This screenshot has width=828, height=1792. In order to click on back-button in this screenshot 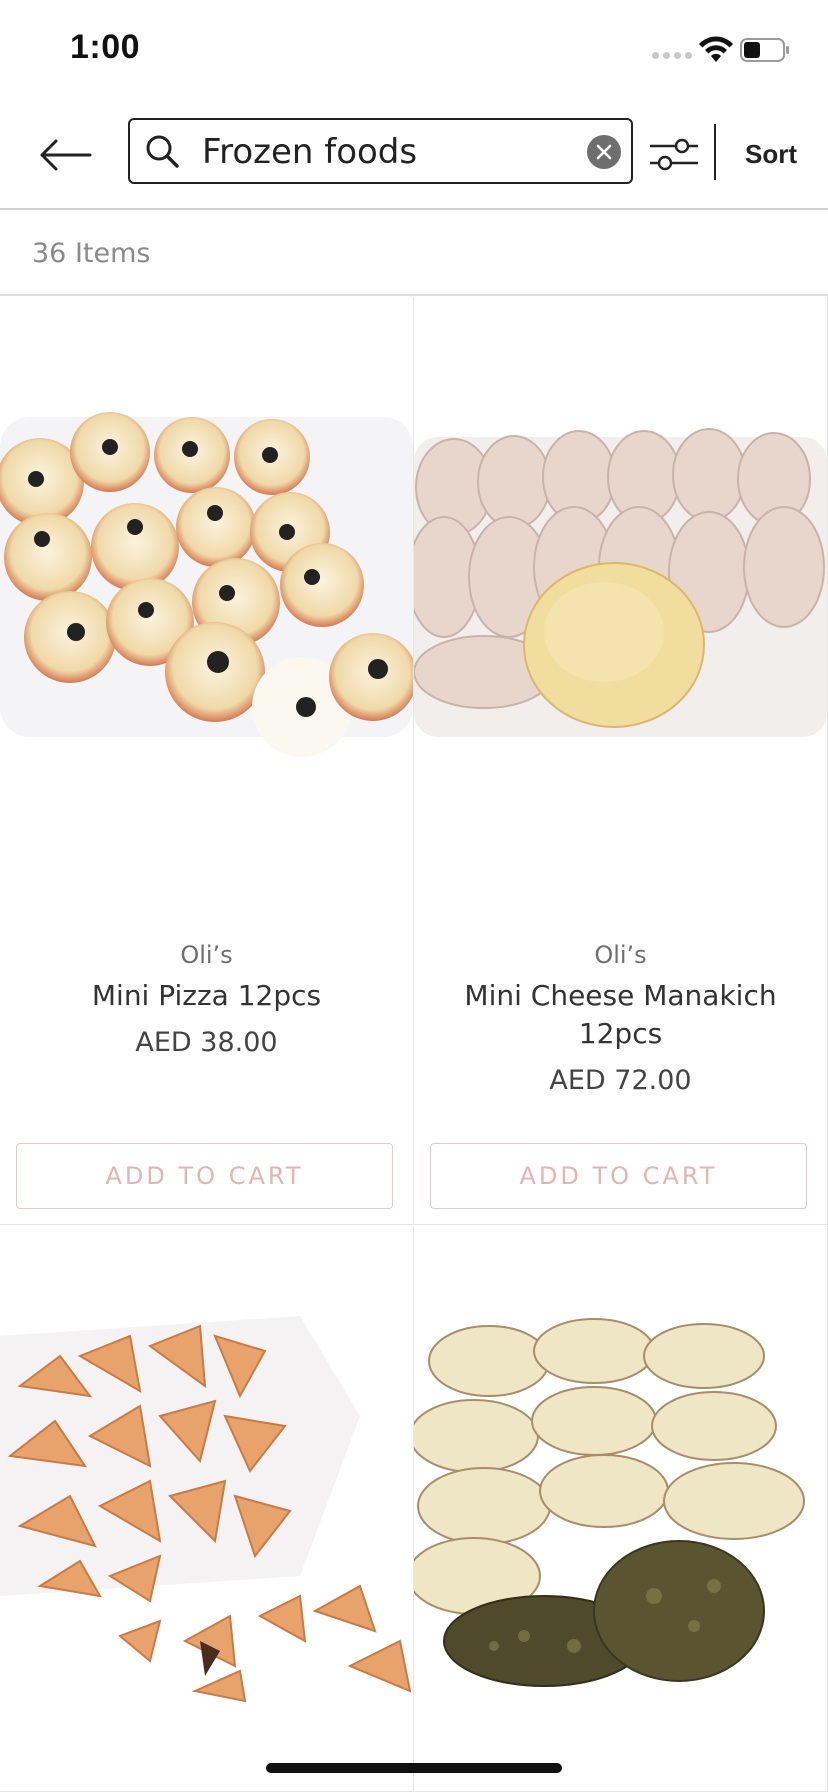, I will do `click(65, 155)`.